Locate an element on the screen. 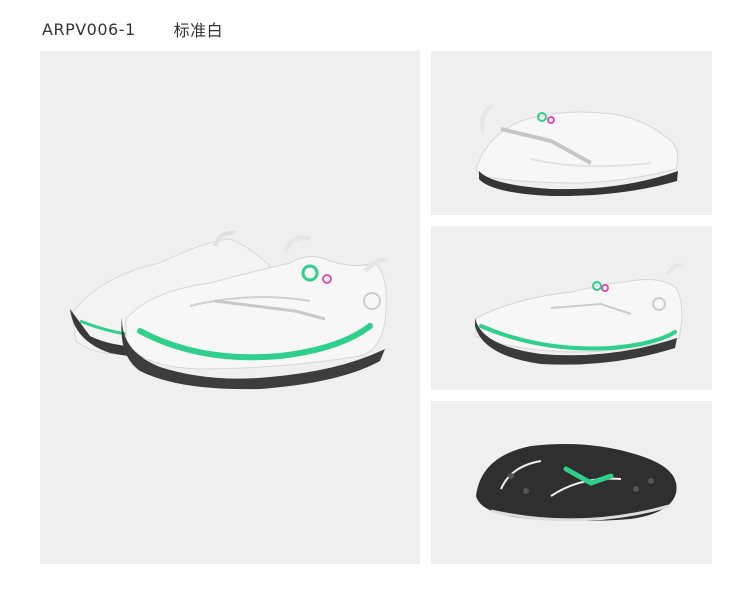 This screenshot has height=592, width=750. model-code: ARPV006-1 is located at coordinates (89, 29).